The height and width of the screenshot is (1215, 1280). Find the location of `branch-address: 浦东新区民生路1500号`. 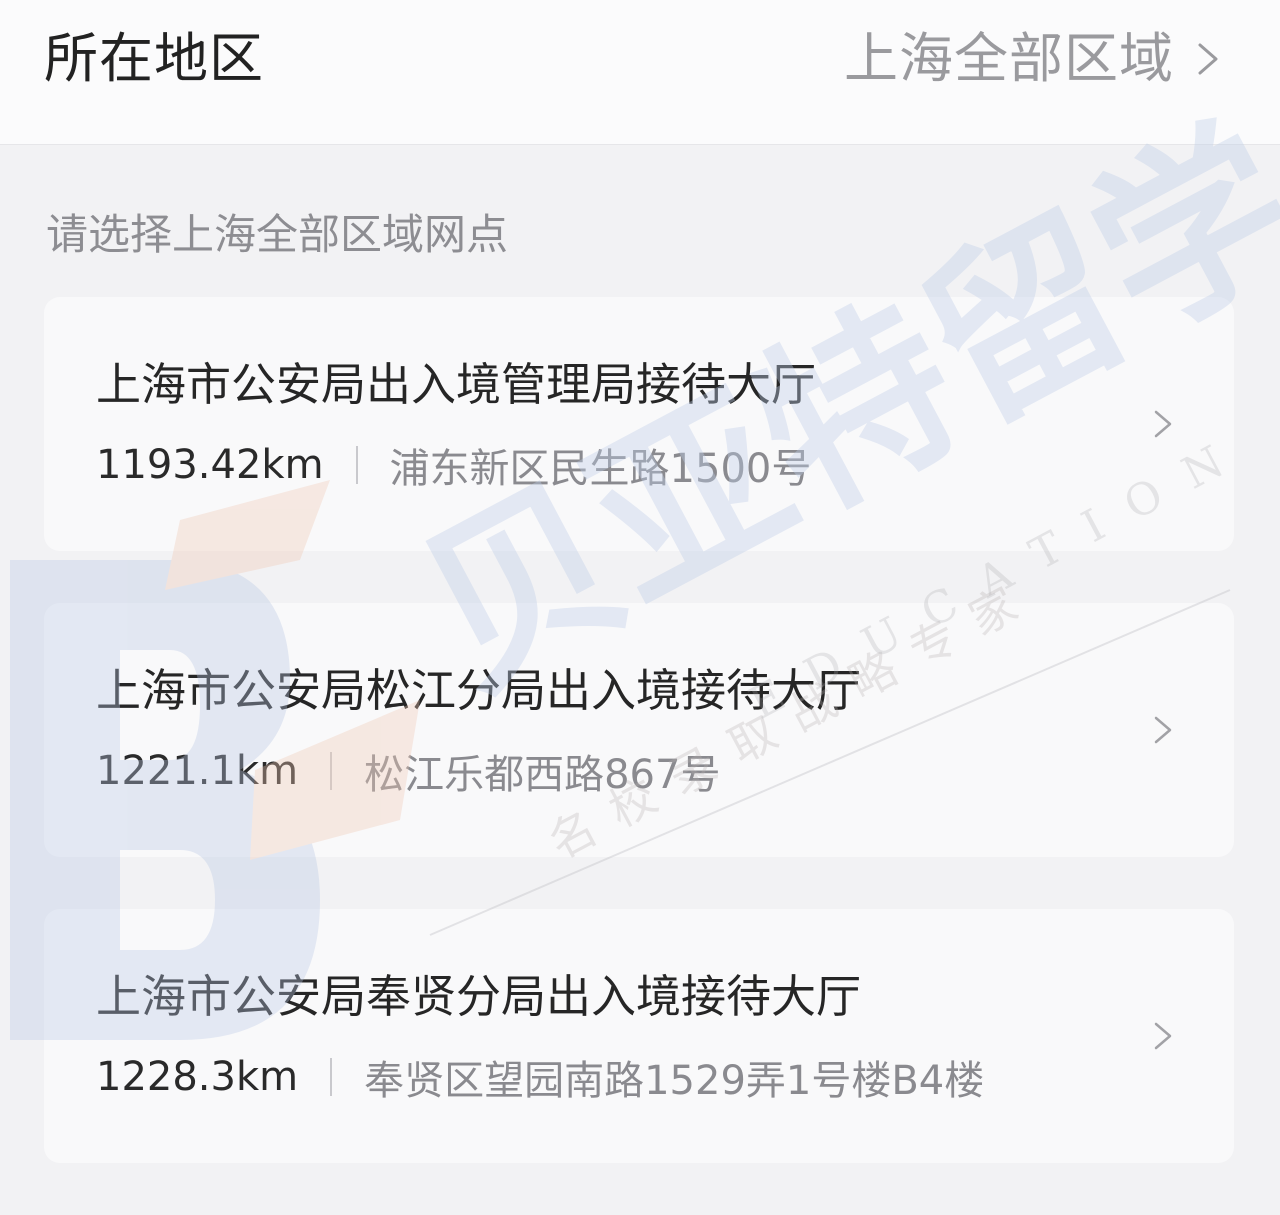

branch-address: 浦东新区民生路1500号 is located at coordinates (600, 469).